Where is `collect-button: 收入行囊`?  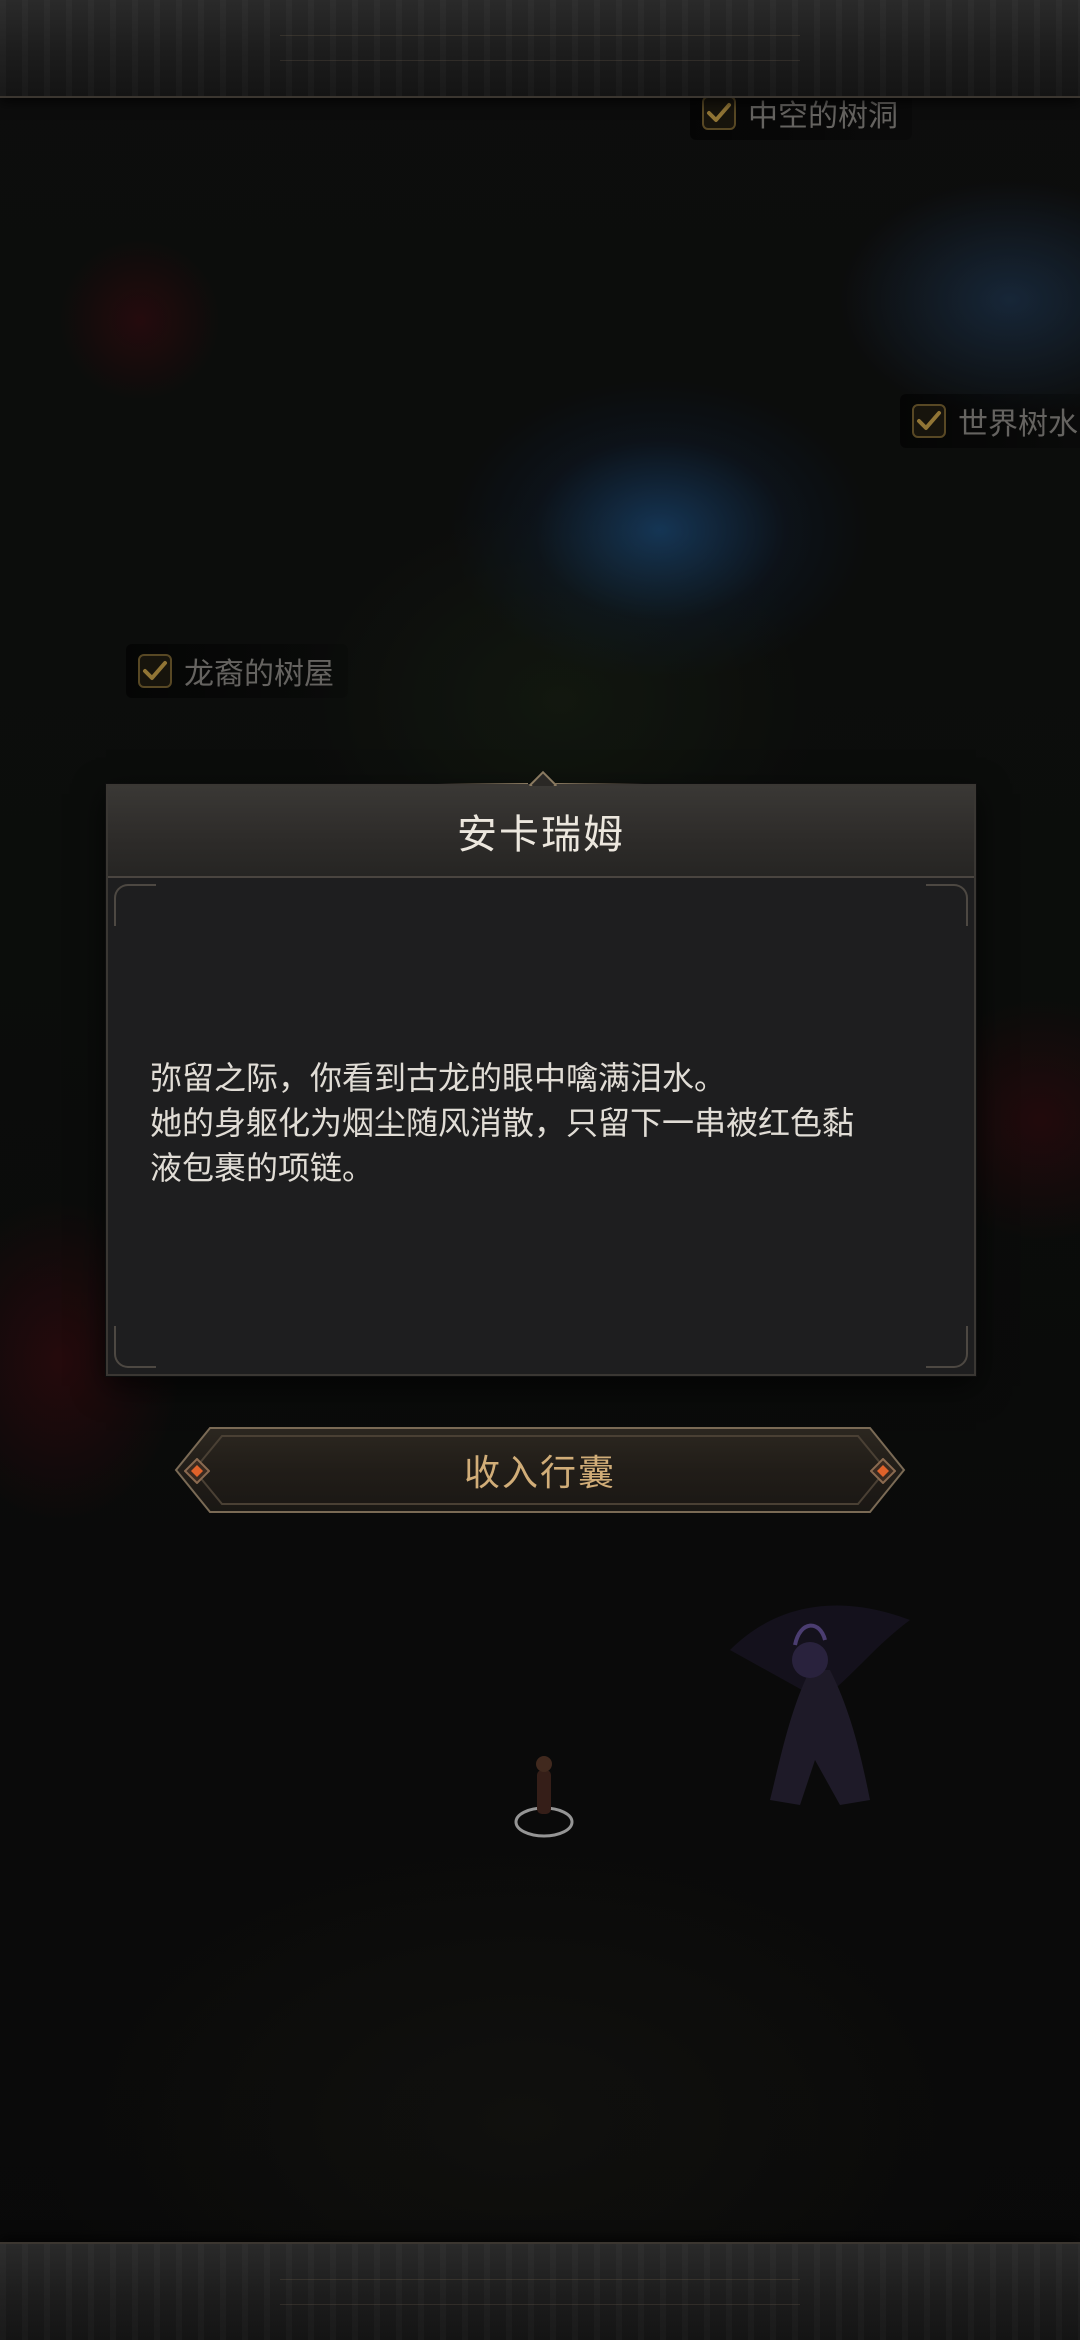 collect-button: 收入行囊 is located at coordinates (540, 1470).